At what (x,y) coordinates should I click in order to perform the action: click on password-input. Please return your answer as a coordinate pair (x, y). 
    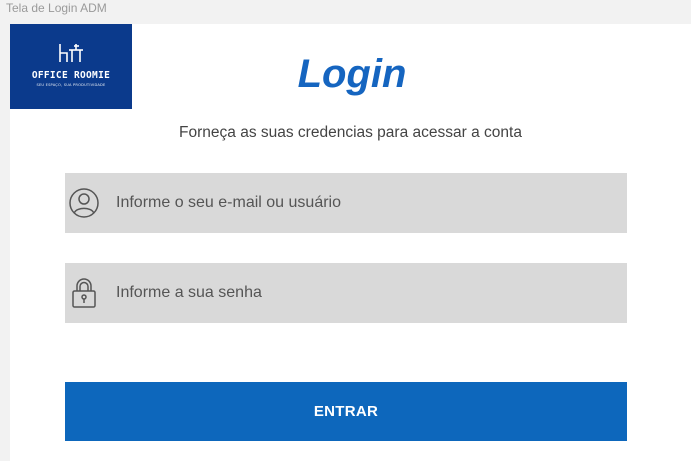
    Looking at the image, I should click on (356, 293).